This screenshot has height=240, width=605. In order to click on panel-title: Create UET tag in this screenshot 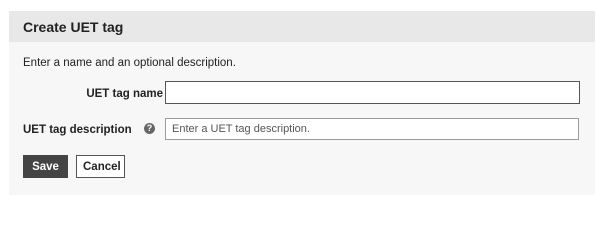, I will do `click(73, 27)`.